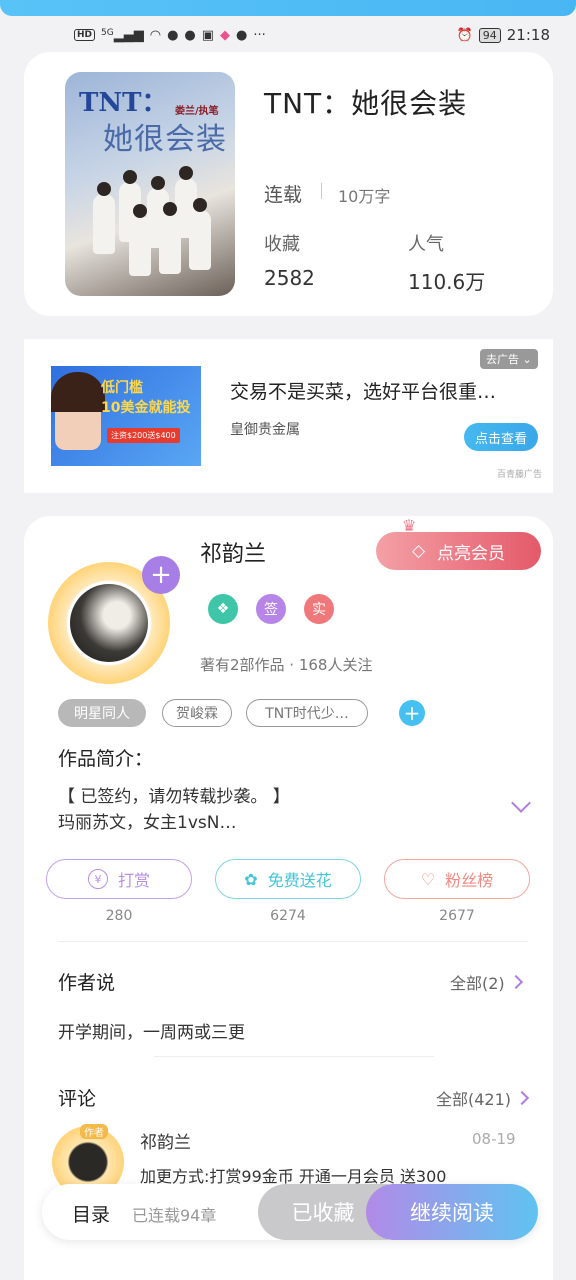 This screenshot has width=576, height=1280. Describe the element at coordinates (271, 609) in the screenshot. I see `signed-badge: 签` at that location.